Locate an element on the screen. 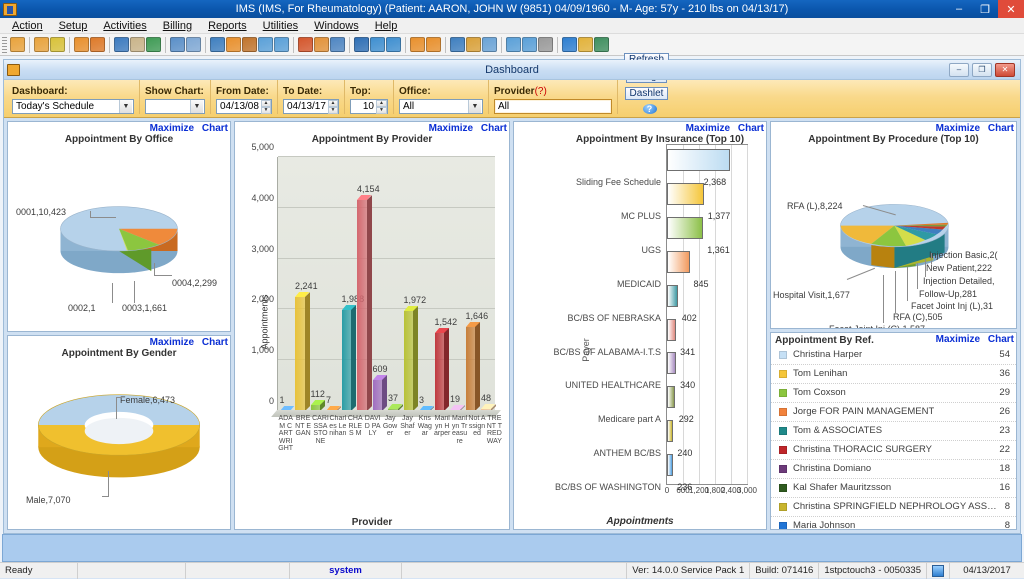 The width and height of the screenshot is (1024, 579). hbar-row: MEDICAID845 is located at coordinates (678, 262).